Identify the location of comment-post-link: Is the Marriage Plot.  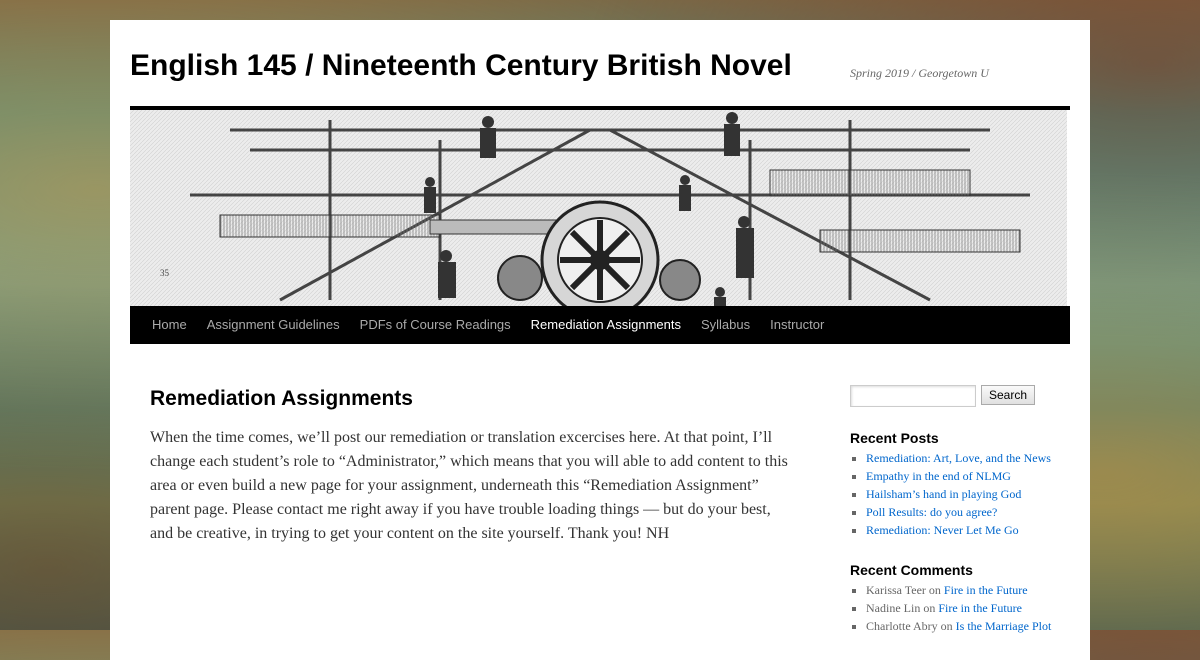
(1004, 626).